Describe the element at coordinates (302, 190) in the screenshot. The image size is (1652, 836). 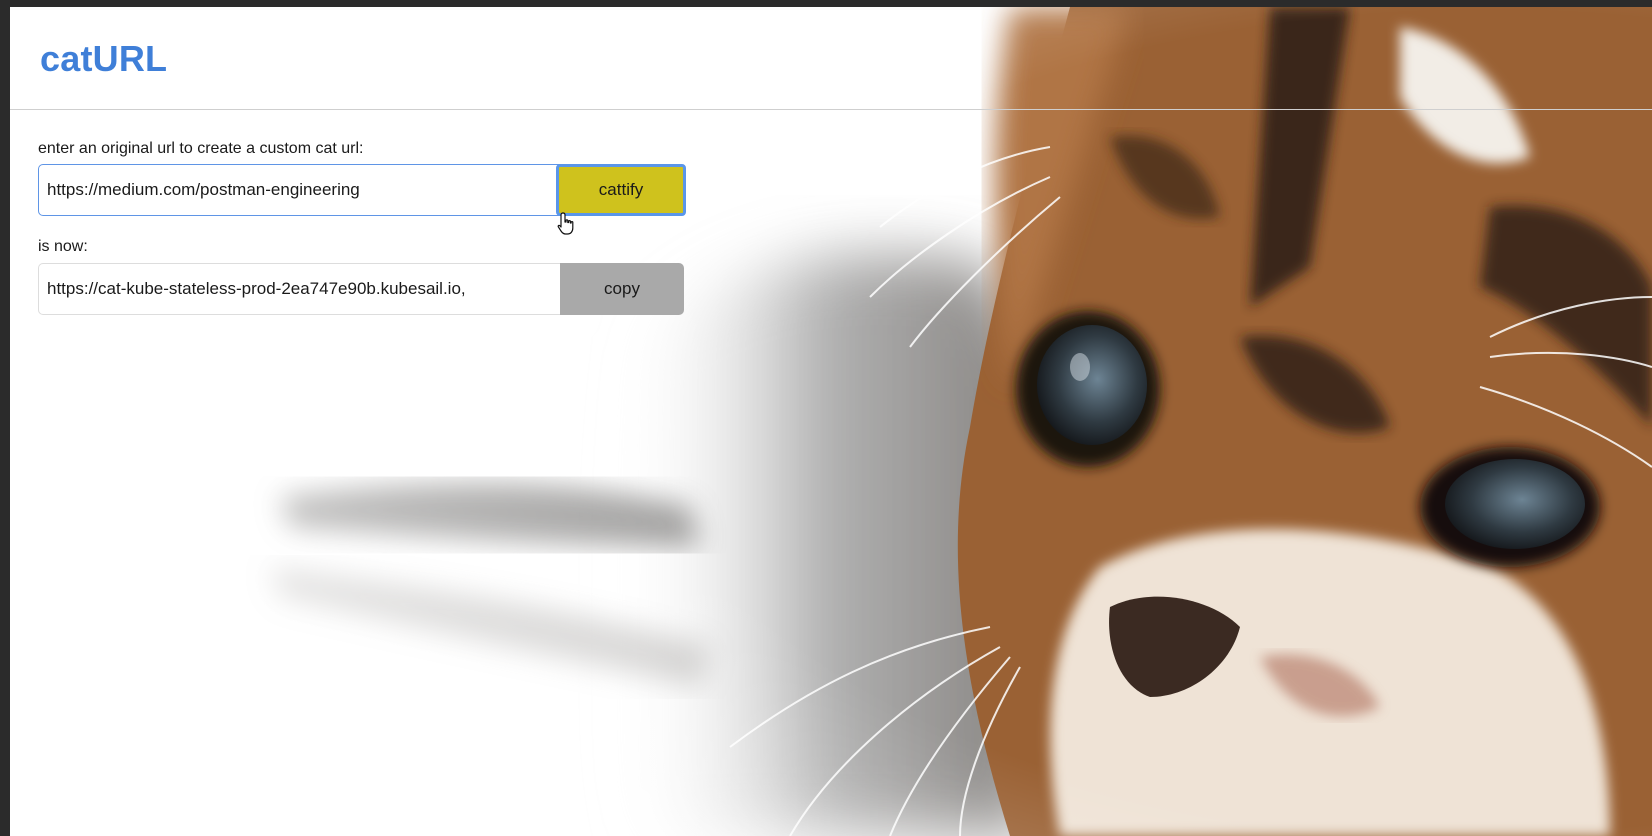
I see `original-url-input` at that location.